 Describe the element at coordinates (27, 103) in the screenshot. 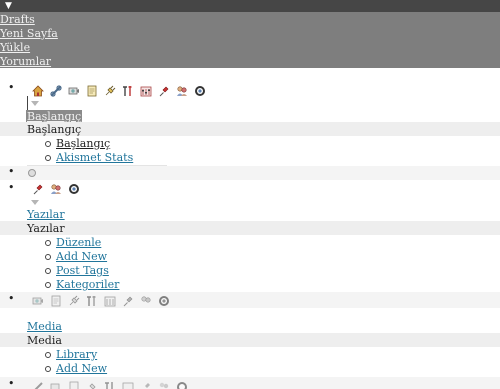

I see `cursor-line` at that location.